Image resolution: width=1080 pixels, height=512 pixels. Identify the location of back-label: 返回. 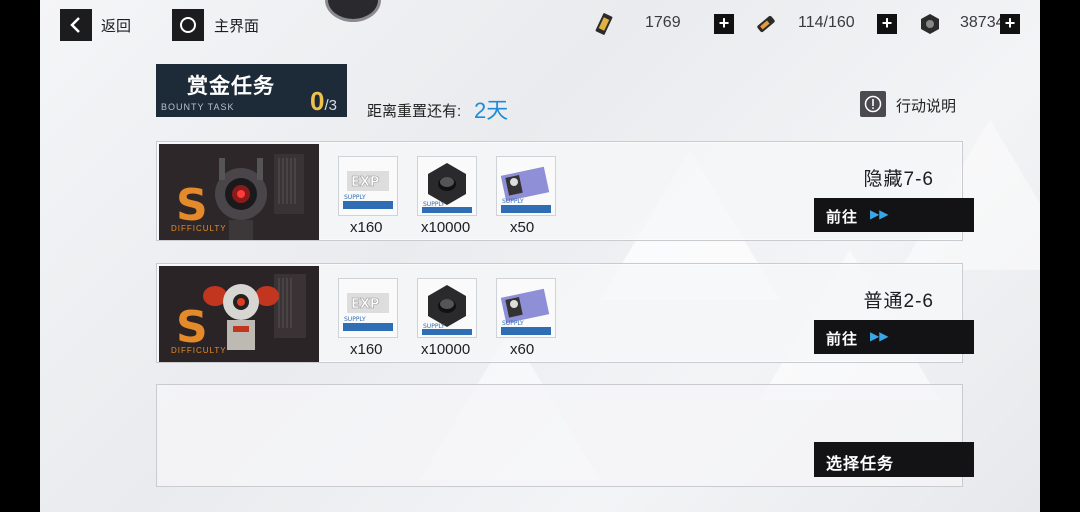
(116, 25).